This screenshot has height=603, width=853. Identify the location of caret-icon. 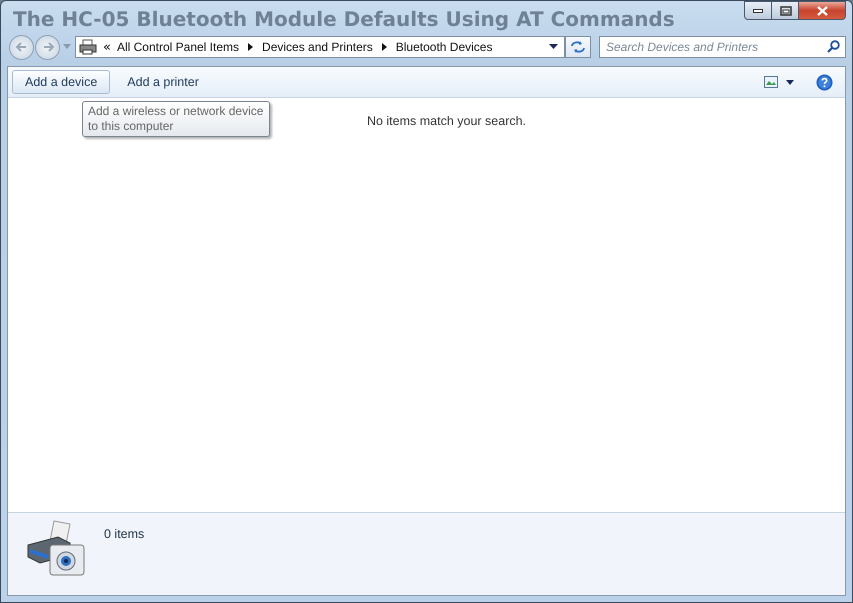
(790, 82).